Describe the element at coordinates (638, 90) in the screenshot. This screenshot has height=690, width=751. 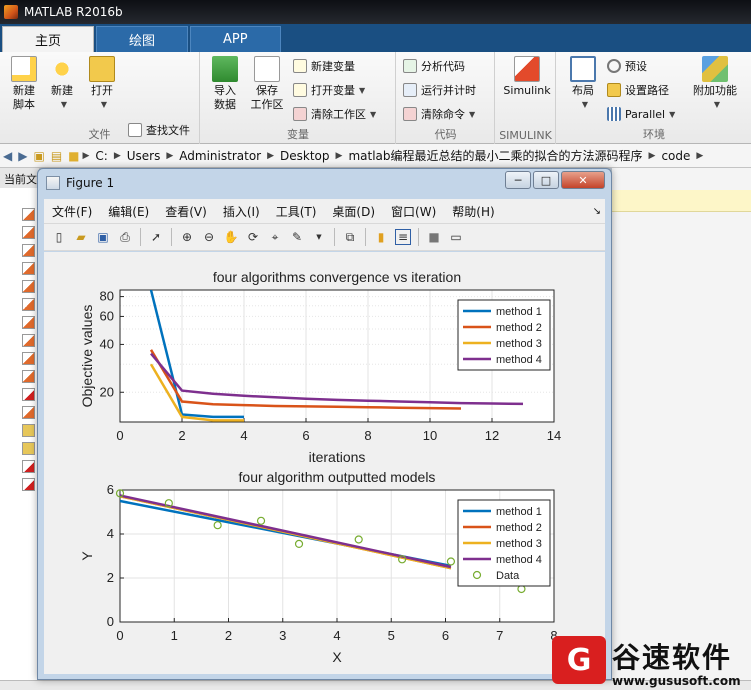
I see `set-path-button: 设置路径` at that location.